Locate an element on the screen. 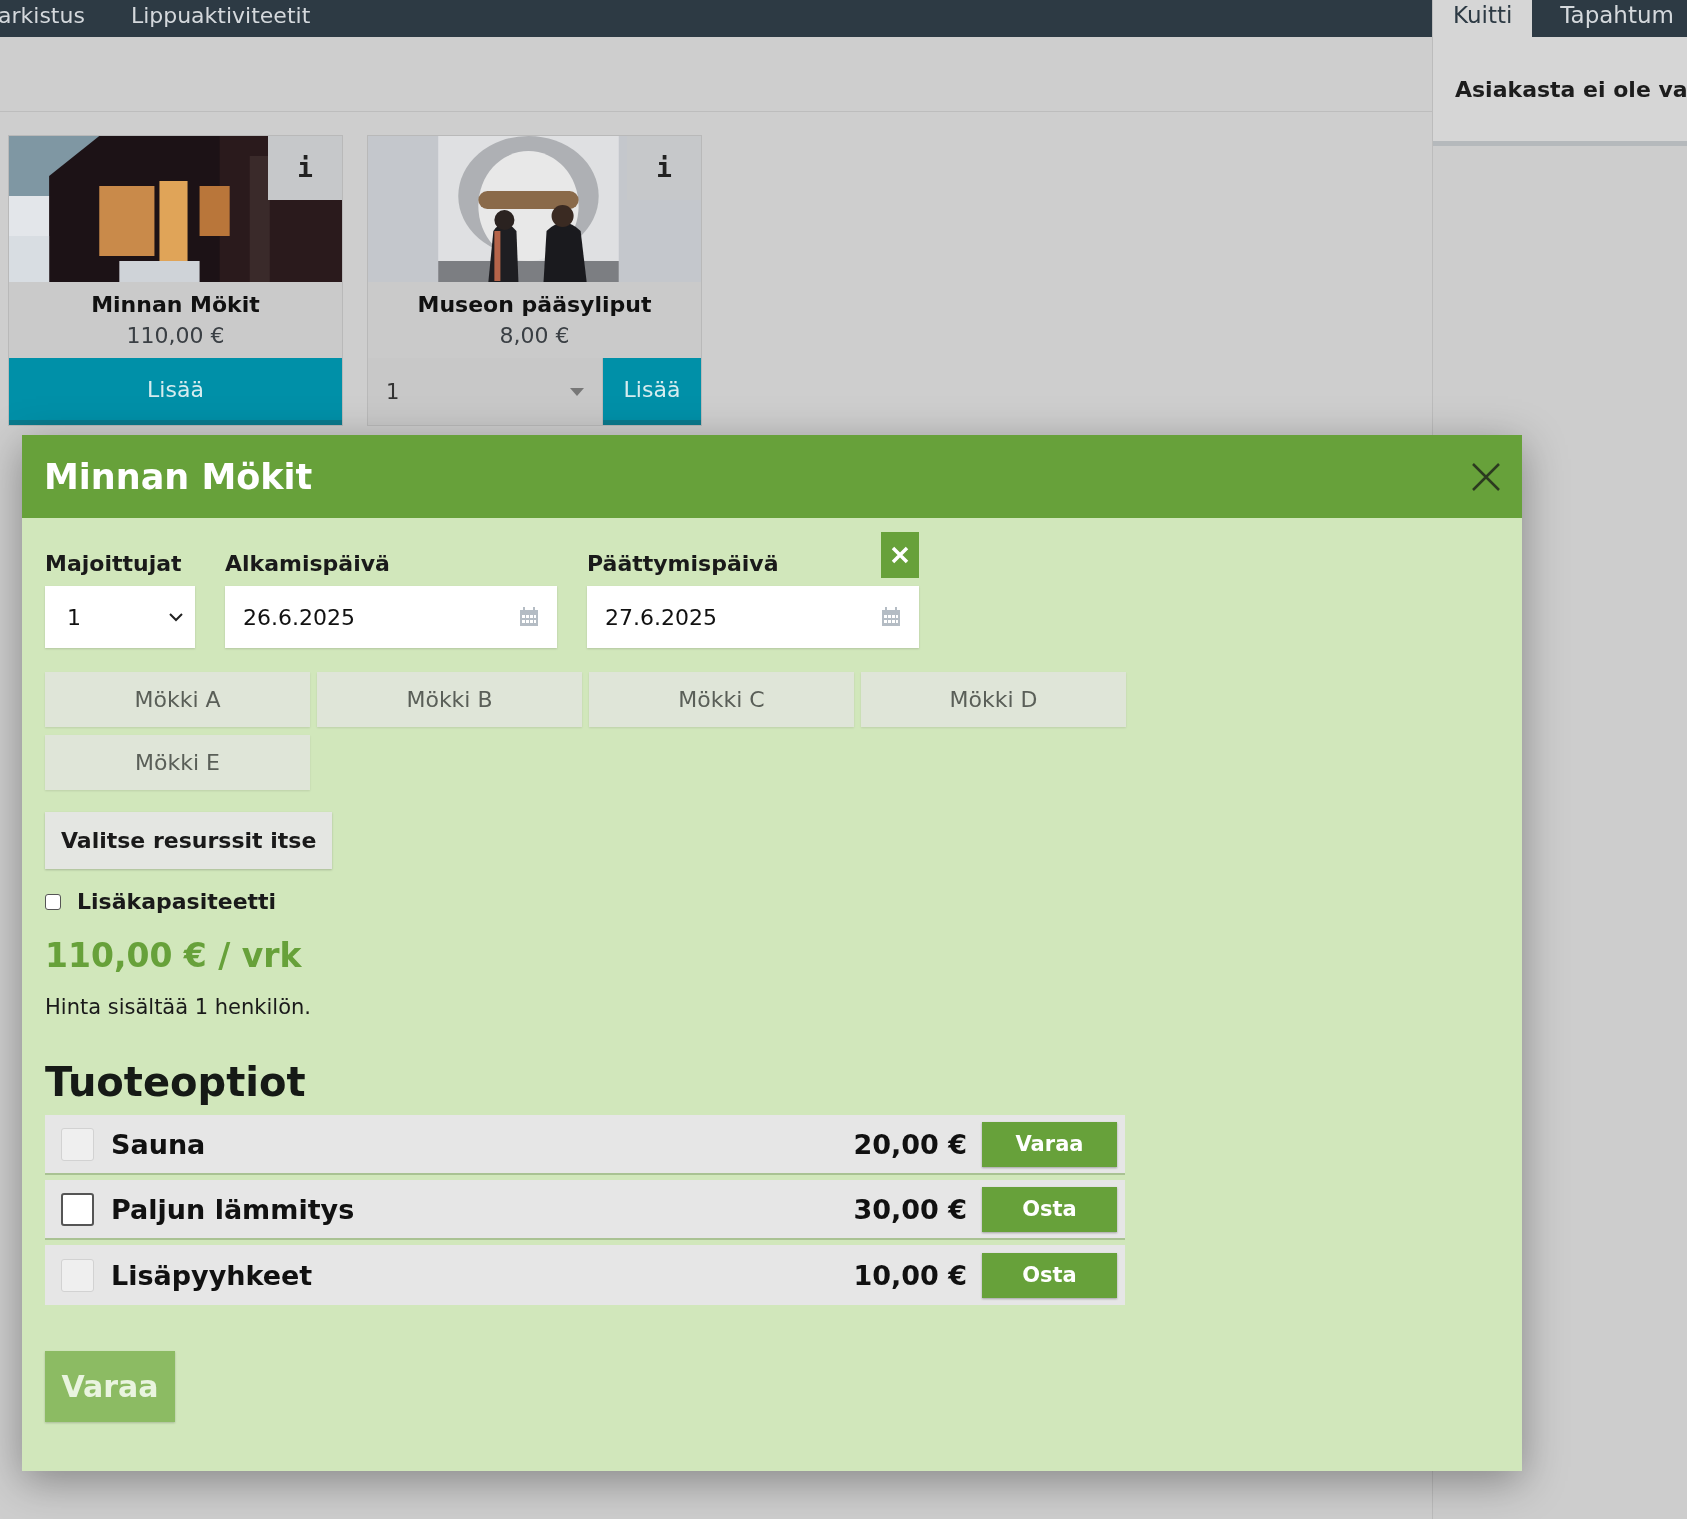 This screenshot has height=1519, width=1687. field-label: Majoittujat is located at coordinates (113, 563).